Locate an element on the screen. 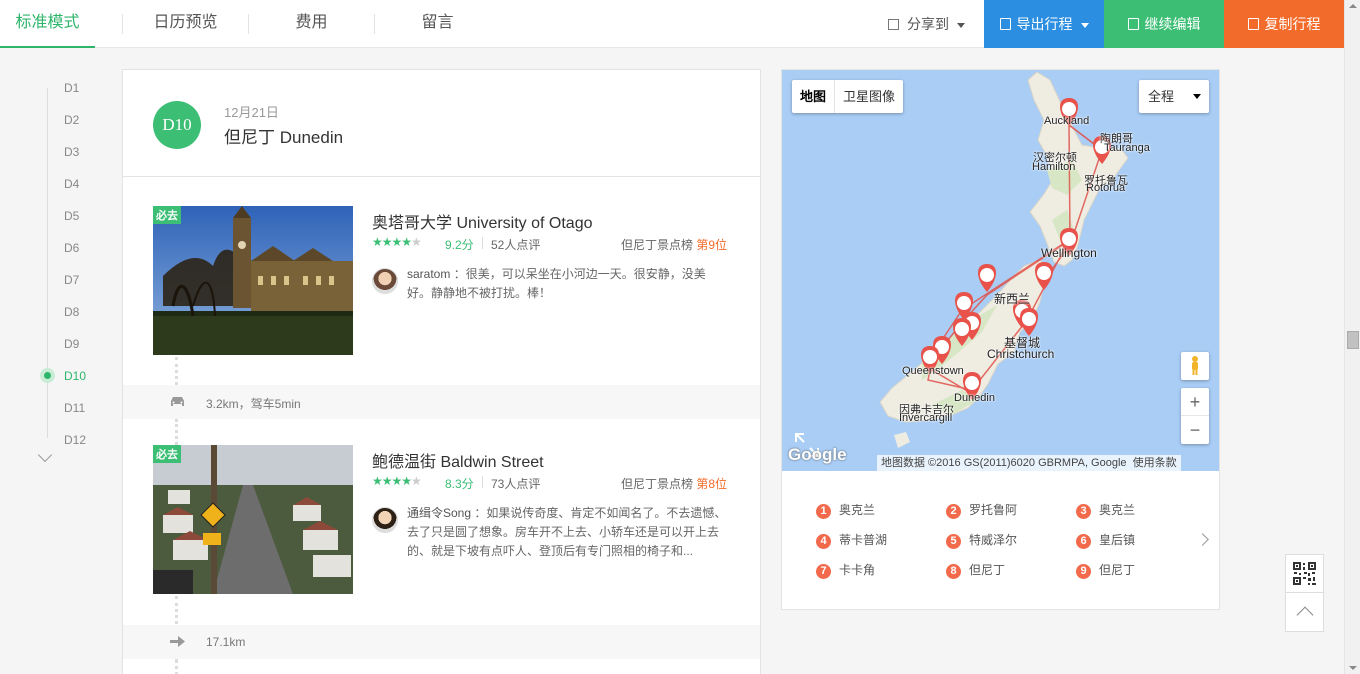 The width and height of the screenshot is (1360, 674). review-count: 52人点评 is located at coordinates (515, 244).